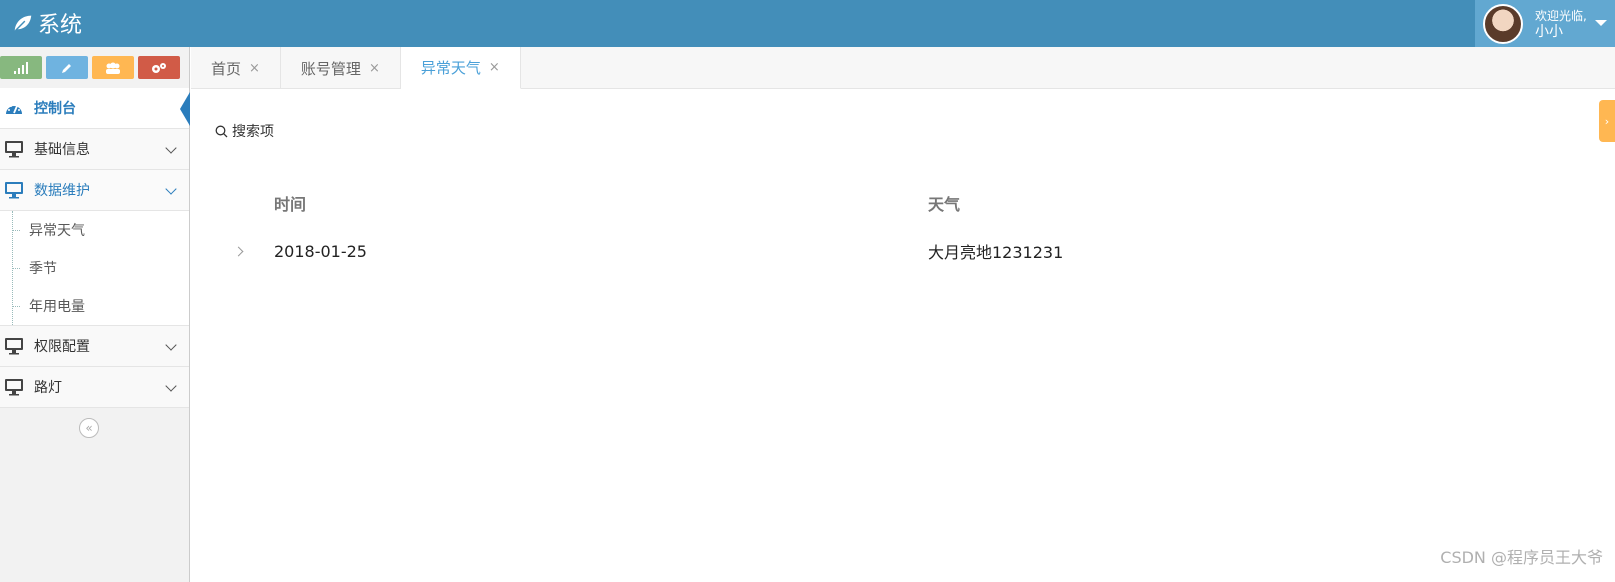  Describe the element at coordinates (1601, 23) in the screenshot. I see `caret-down-icon` at that location.